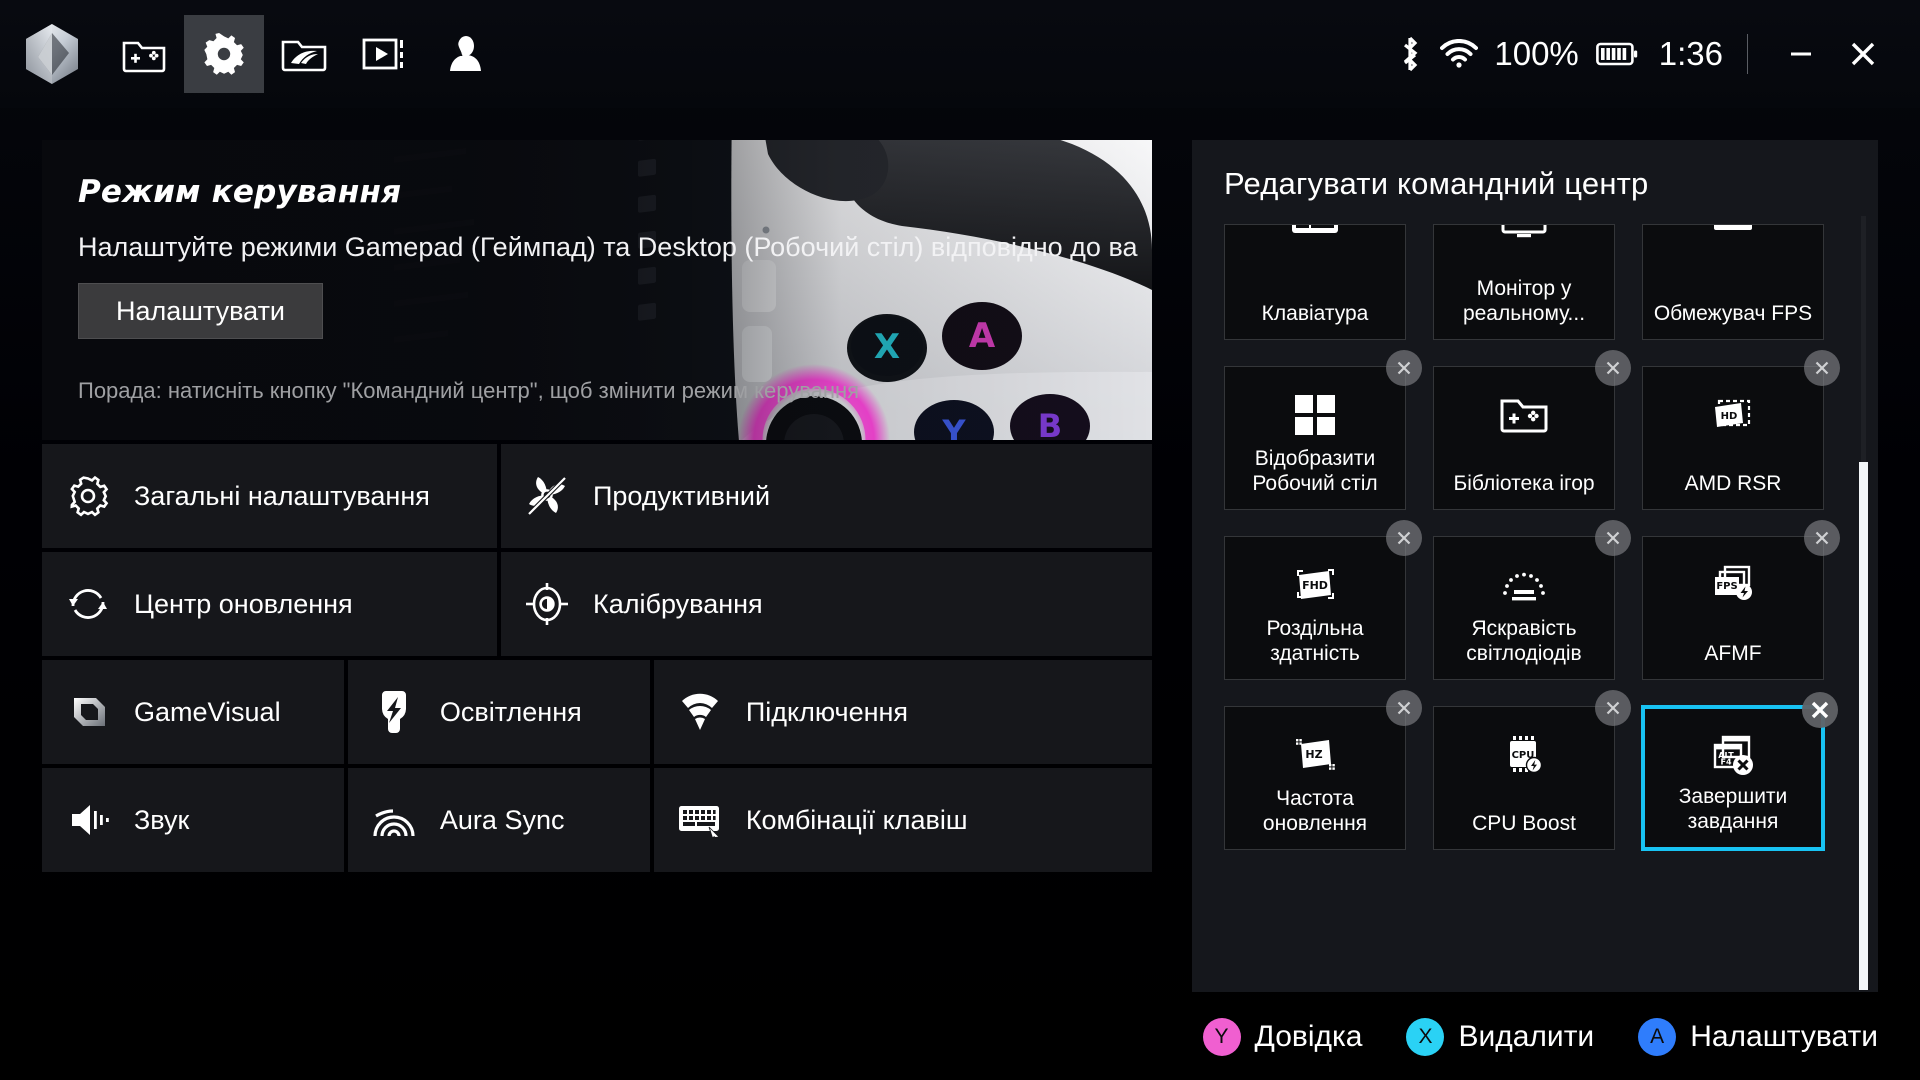 This screenshot has width=1920, height=1080. I want to click on cc-card-led-brightness: Яскравість світлодіодів, so click(1532, 600).